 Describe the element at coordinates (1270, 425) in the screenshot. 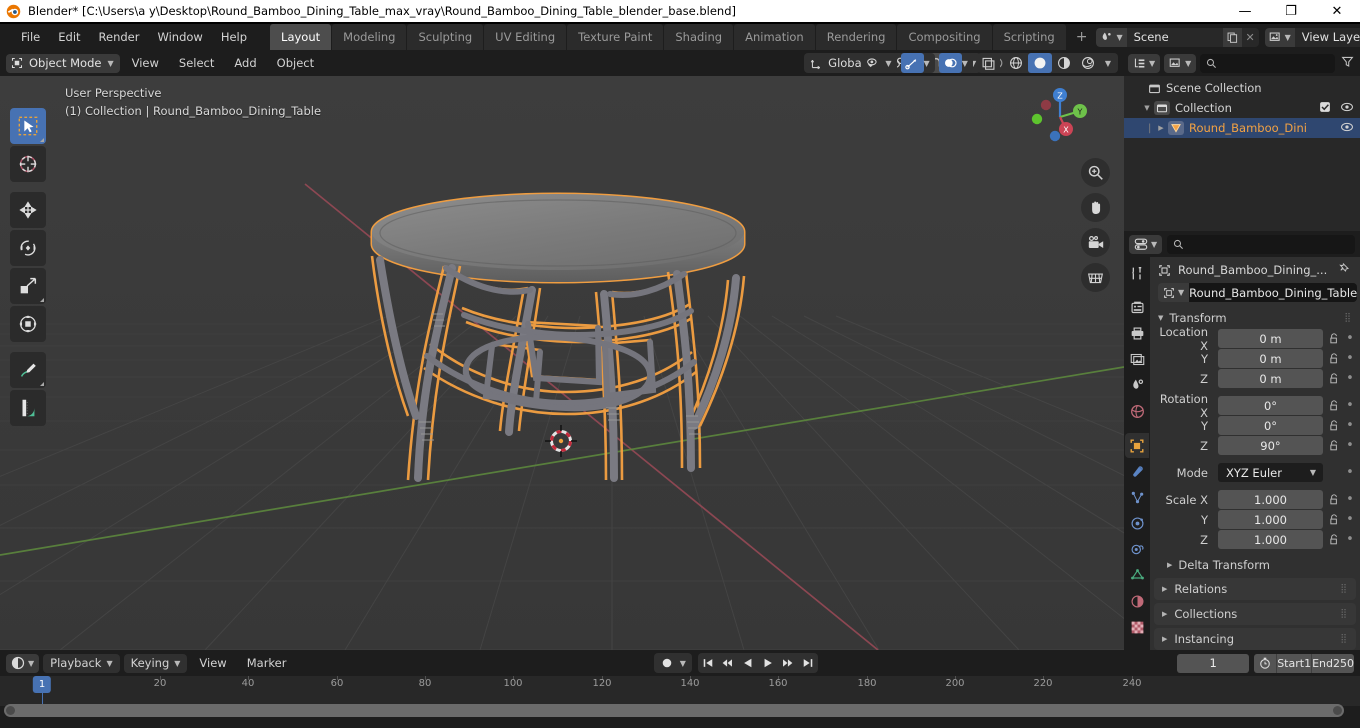

I see `prop-value-rotation-y: 0°` at that location.